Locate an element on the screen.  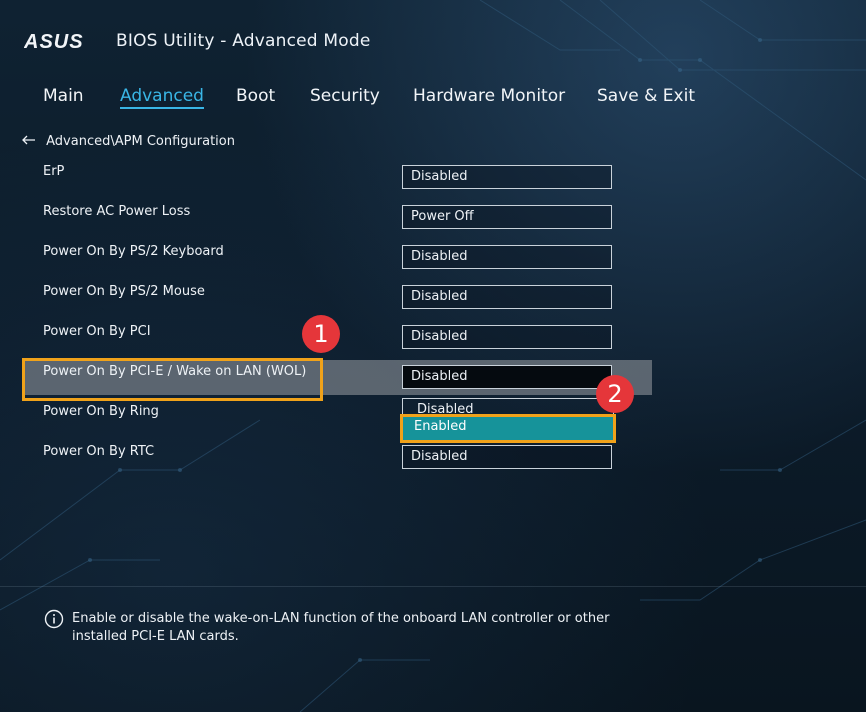
erp-select: Disabled is located at coordinates (507, 177).